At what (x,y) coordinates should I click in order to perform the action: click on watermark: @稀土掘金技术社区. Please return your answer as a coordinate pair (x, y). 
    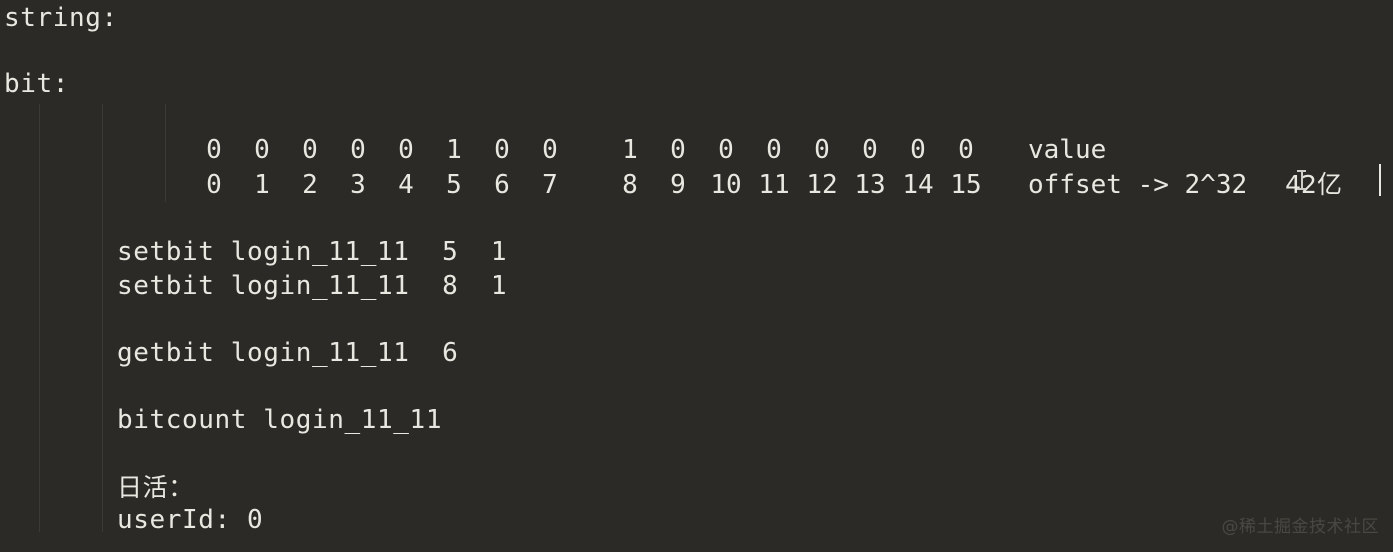
    Looking at the image, I should click on (1300, 526).